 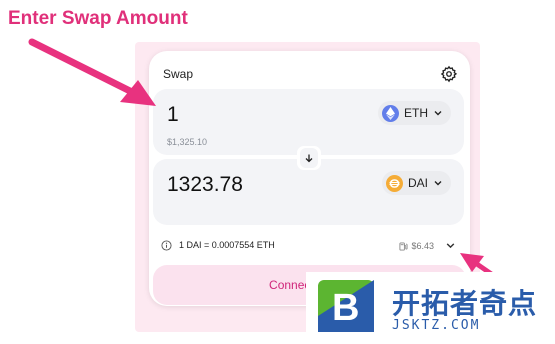 What do you see at coordinates (390, 113) in the screenshot?
I see `eth-token-icon` at bounding box center [390, 113].